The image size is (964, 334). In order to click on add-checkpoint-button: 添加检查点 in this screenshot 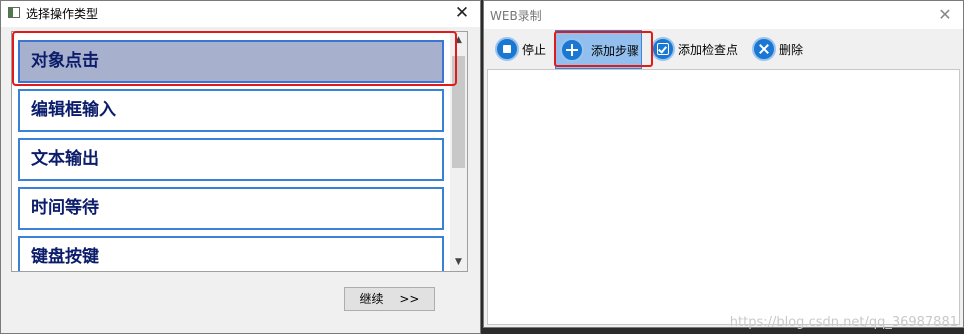, I will do `click(697, 49)`.